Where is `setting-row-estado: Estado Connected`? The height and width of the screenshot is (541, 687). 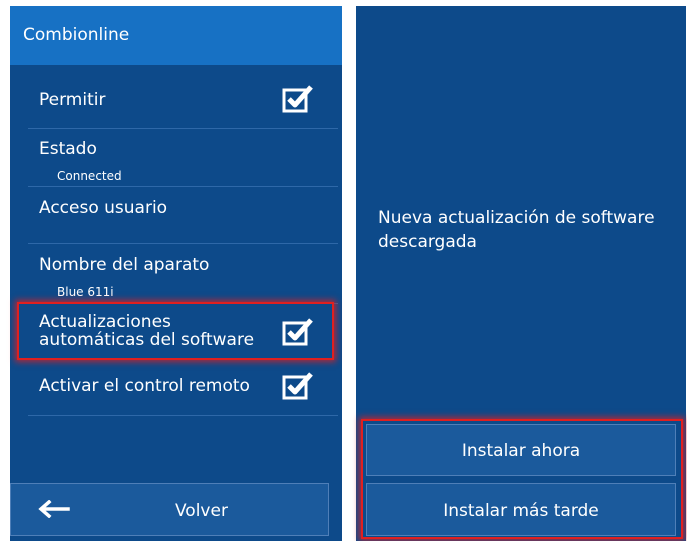
setting-row-estado: Estado Connected is located at coordinates (183, 157).